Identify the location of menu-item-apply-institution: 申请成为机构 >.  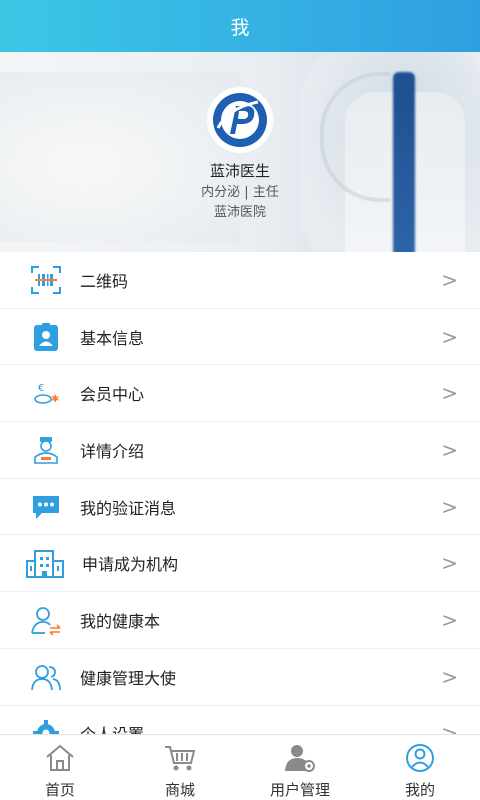
(240, 564).